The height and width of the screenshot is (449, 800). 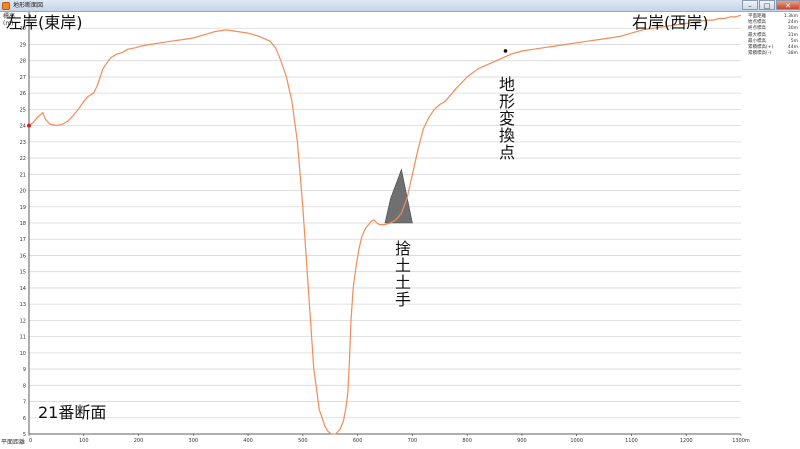 I want to click on x-tick-label: 600, so click(x=358, y=441).